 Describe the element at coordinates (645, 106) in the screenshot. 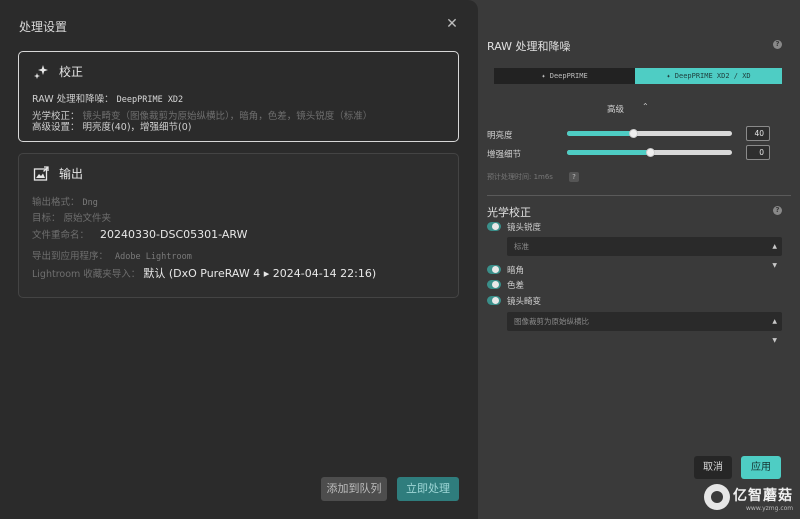

I see `chevron-up-icon: ⌃` at that location.